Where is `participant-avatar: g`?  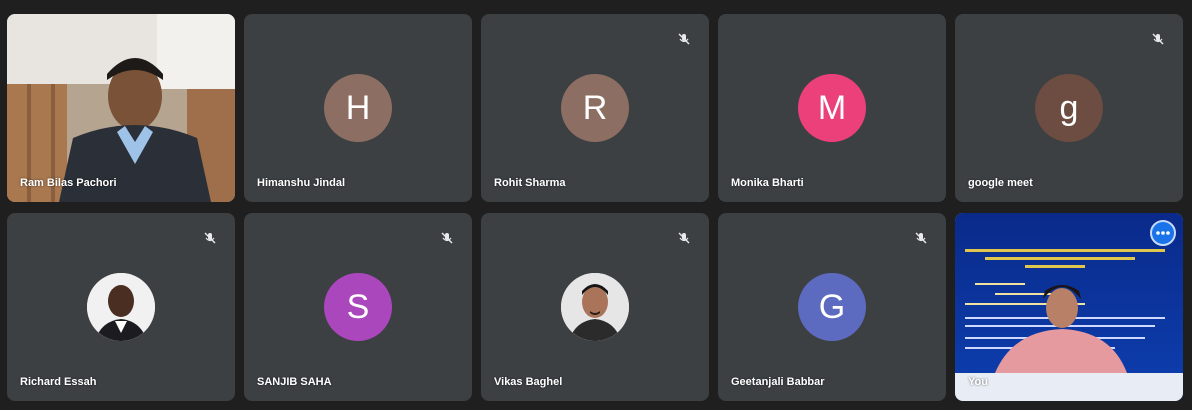 participant-avatar: g is located at coordinates (1069, 108).